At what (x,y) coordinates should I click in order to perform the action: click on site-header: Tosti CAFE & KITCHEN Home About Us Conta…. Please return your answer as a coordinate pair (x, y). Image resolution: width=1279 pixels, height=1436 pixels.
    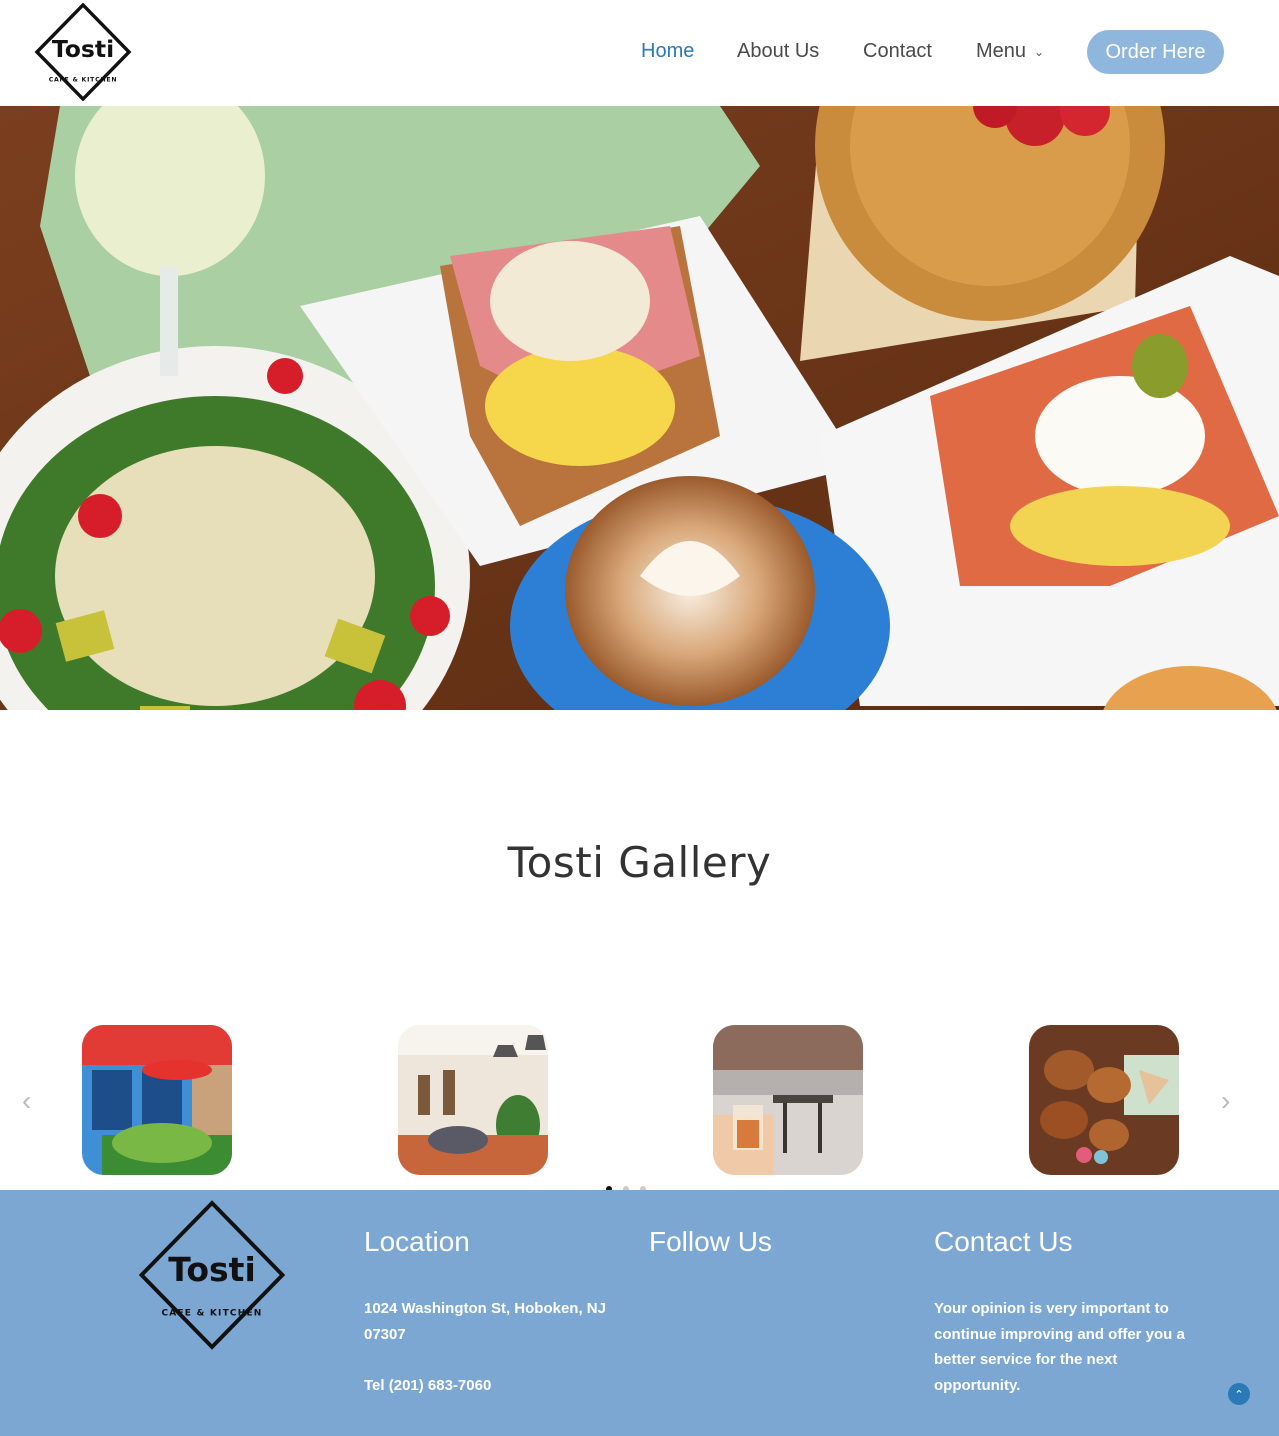
    Looking at the image, I should click on (639, 53).